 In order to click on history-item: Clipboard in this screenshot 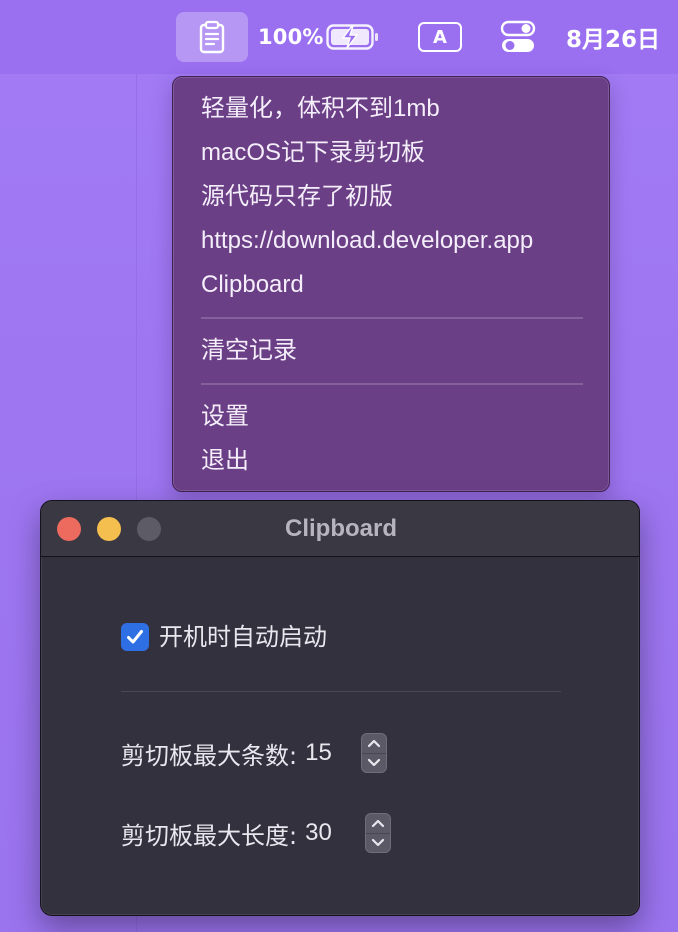, I will do `click(252, 285)`.